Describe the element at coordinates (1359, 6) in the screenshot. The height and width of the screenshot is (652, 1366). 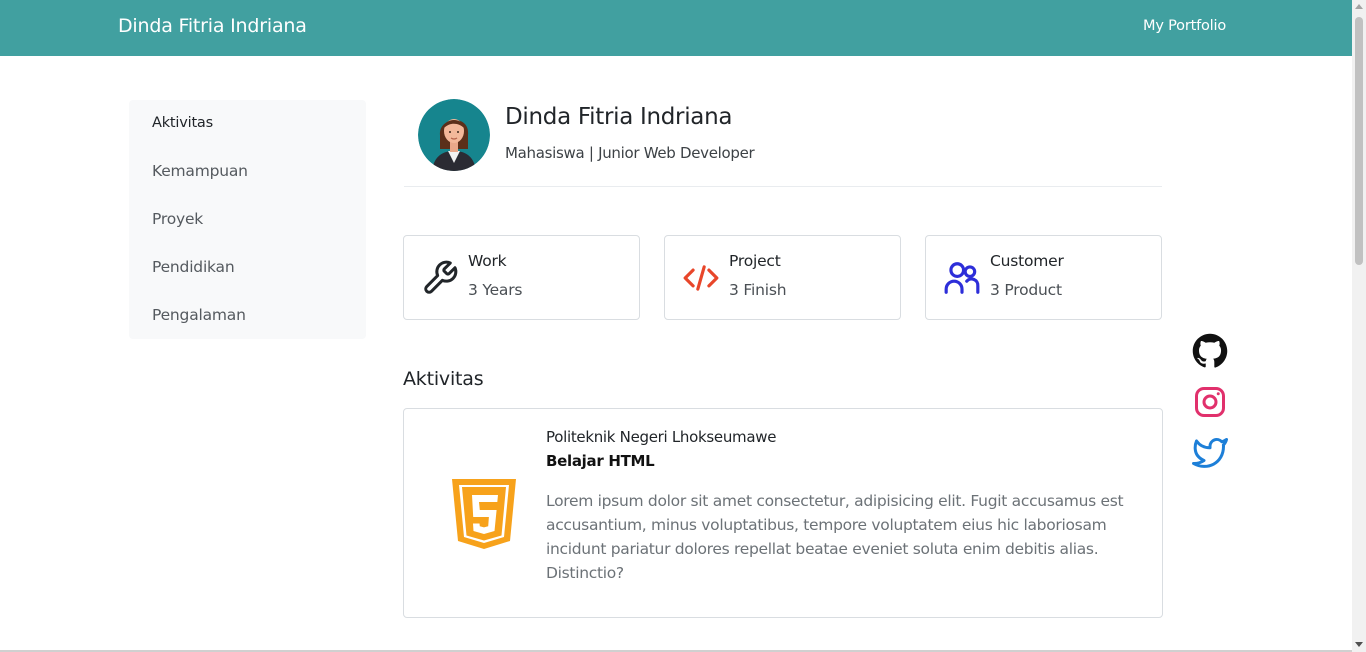
I see `scroll-up-icon` at that location.